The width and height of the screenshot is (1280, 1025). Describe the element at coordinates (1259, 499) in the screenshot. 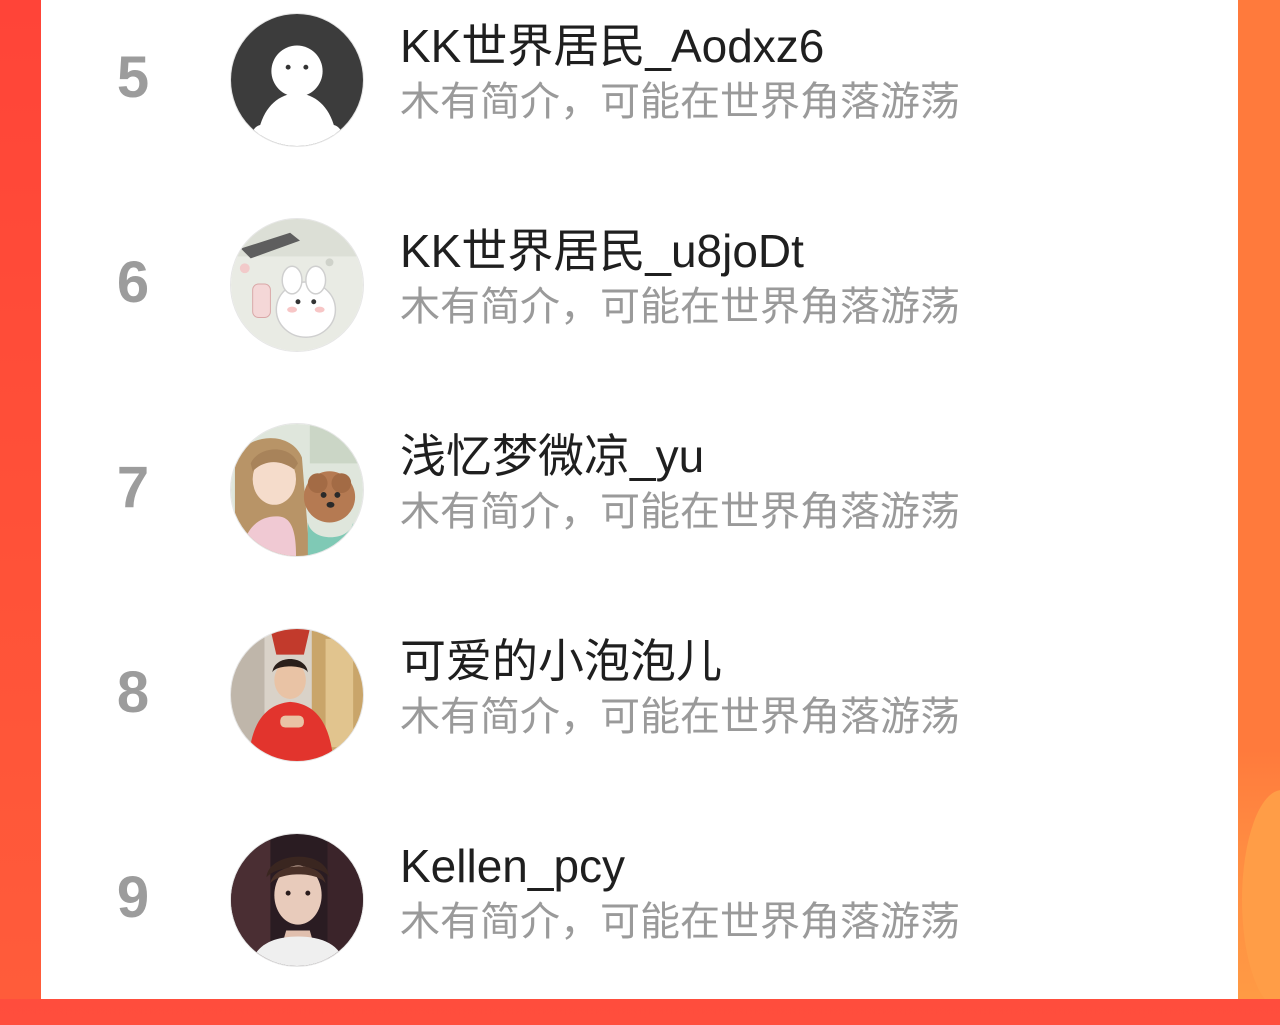

I see `background-right-edge` at that location.